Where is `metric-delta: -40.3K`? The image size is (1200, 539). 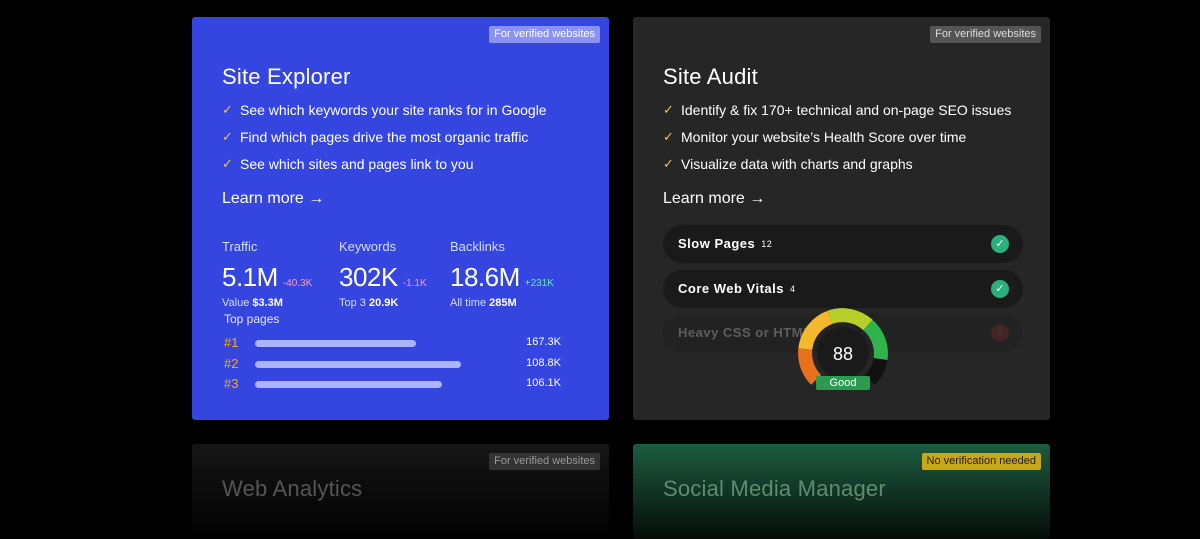 metric-delta: -40.3K is located at coordinates (297, 283).